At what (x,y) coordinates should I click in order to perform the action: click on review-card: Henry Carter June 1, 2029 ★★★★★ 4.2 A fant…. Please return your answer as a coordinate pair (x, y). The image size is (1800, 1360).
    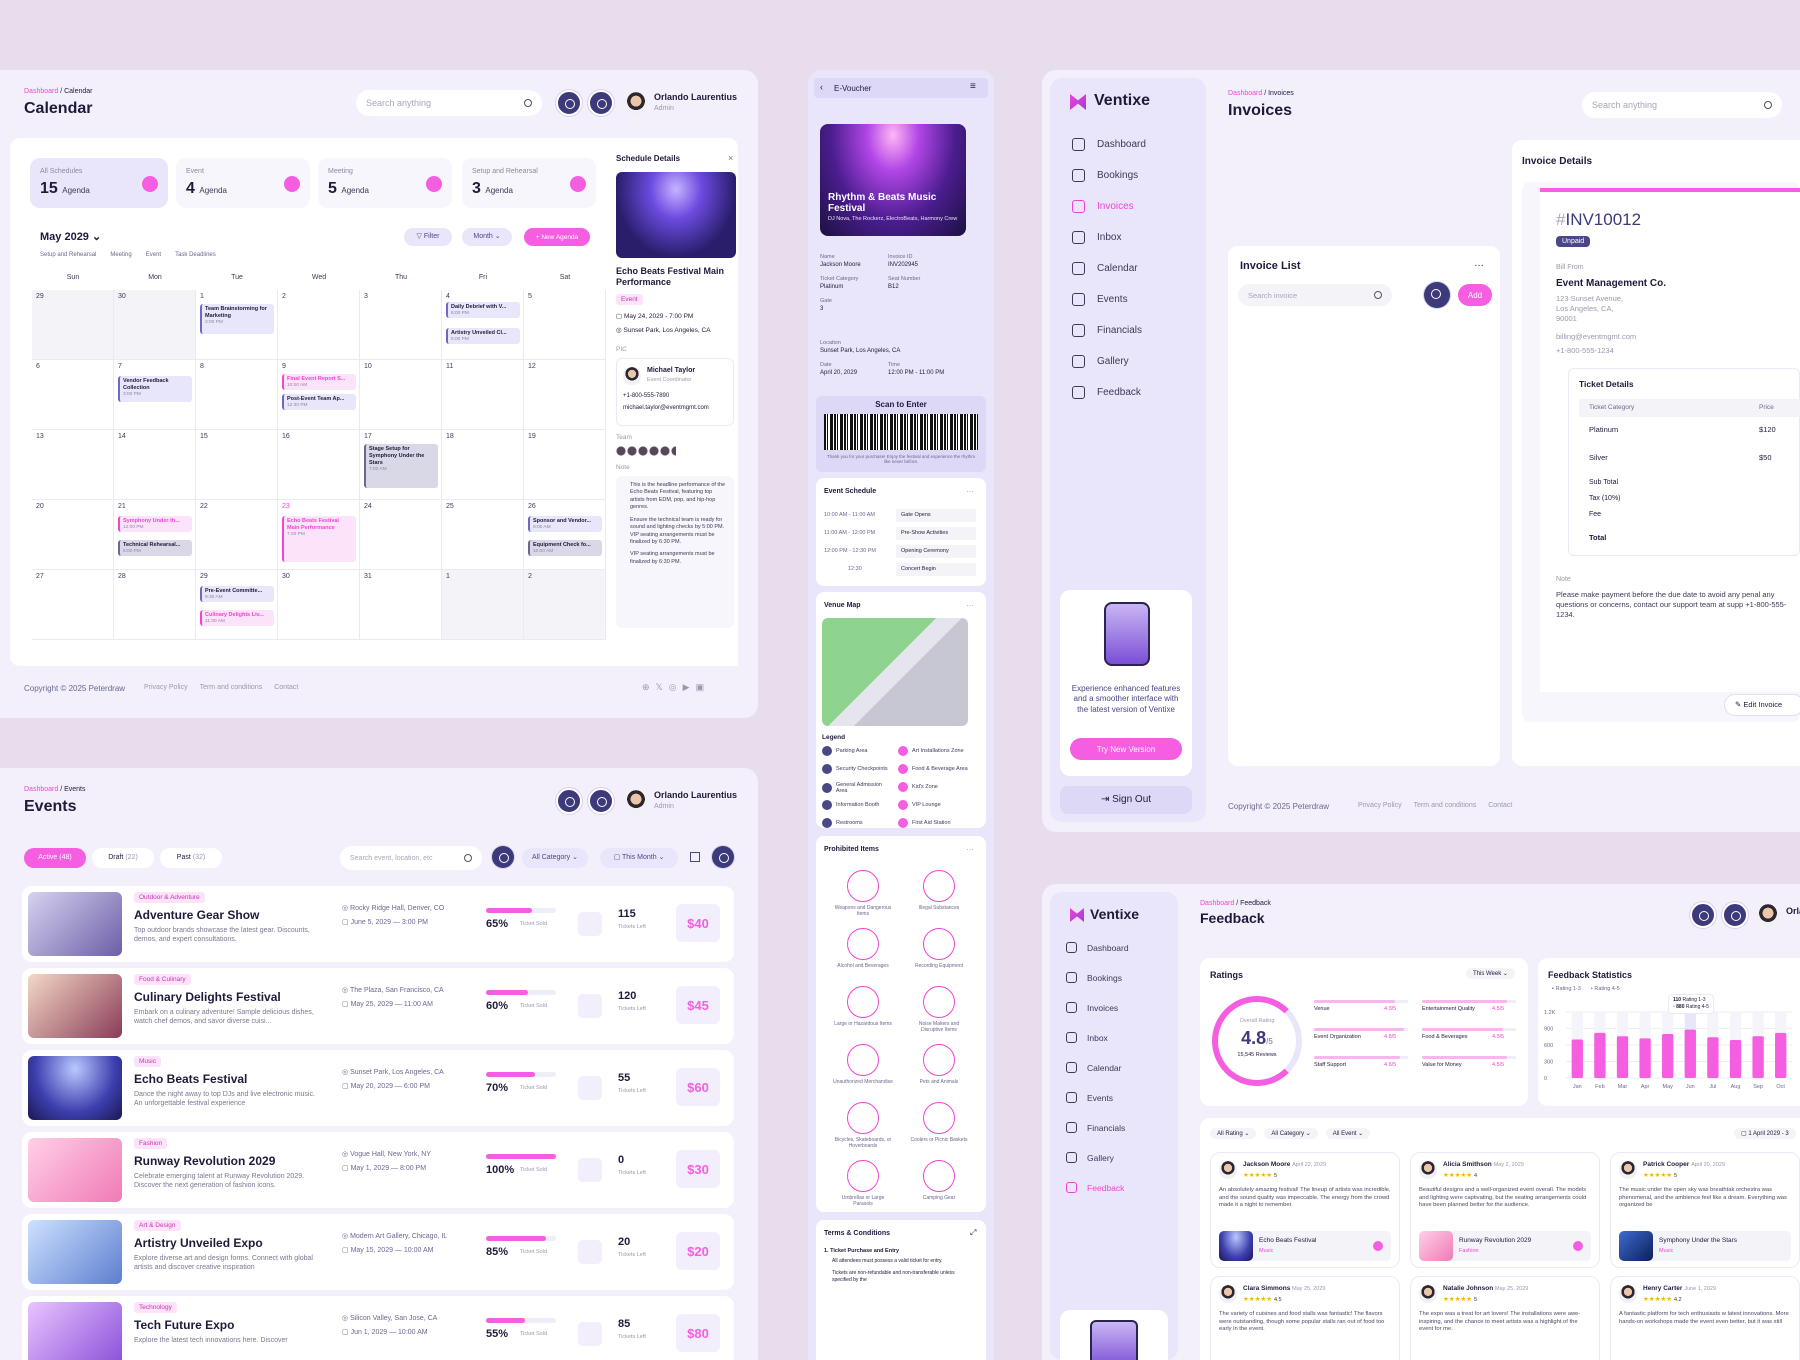
    Looking at the image, I should click on (1705, 1318).